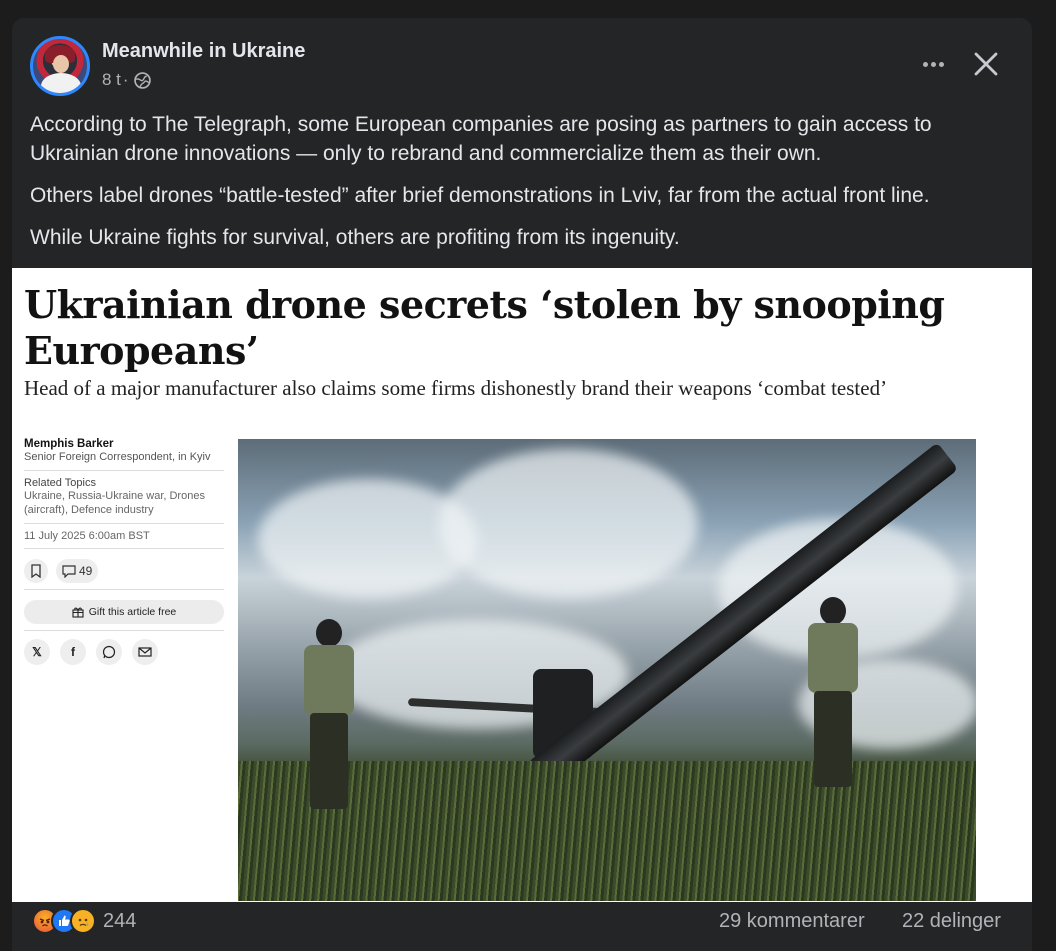 The height and width of the screenshot is (951, 1056). I want to click on more-icon, so click(933, 64).